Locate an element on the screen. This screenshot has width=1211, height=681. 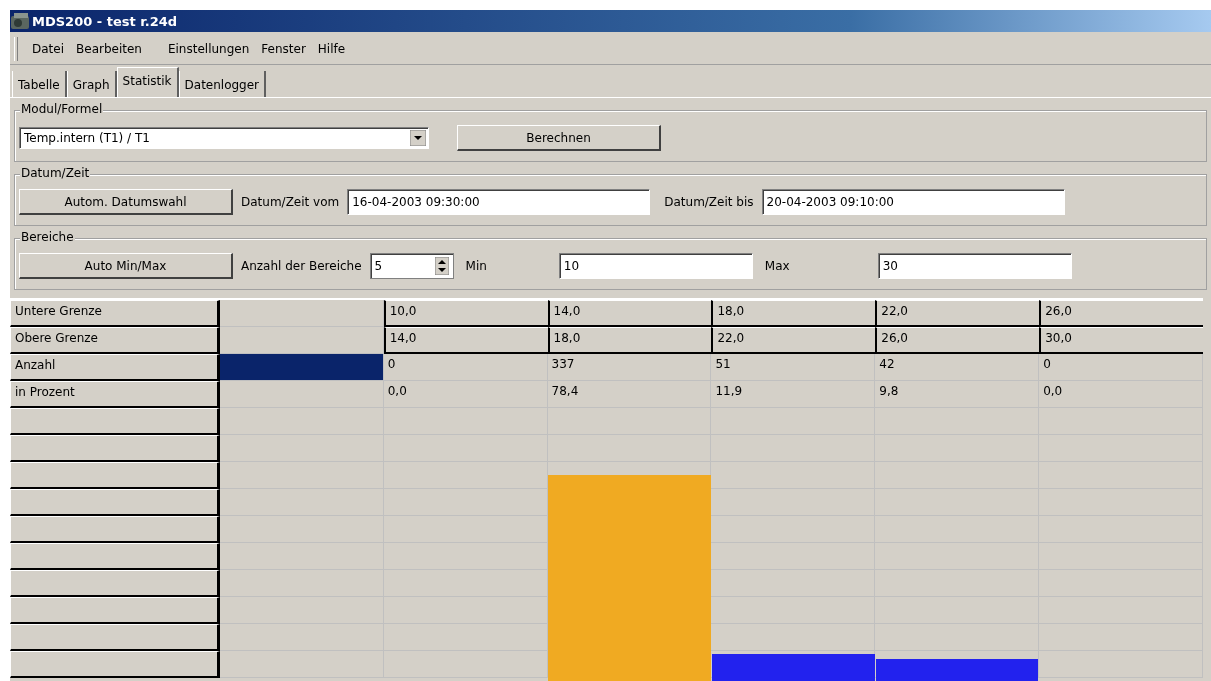
field-label: Min is located at coordinates (476, 266).